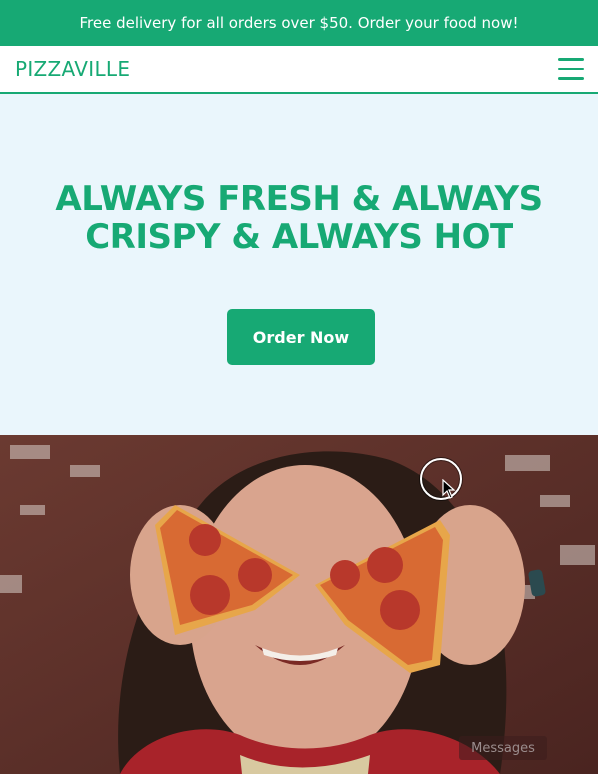 The image size is (598, 774). I want to click on messages-button: Messages, so click(503, 748).